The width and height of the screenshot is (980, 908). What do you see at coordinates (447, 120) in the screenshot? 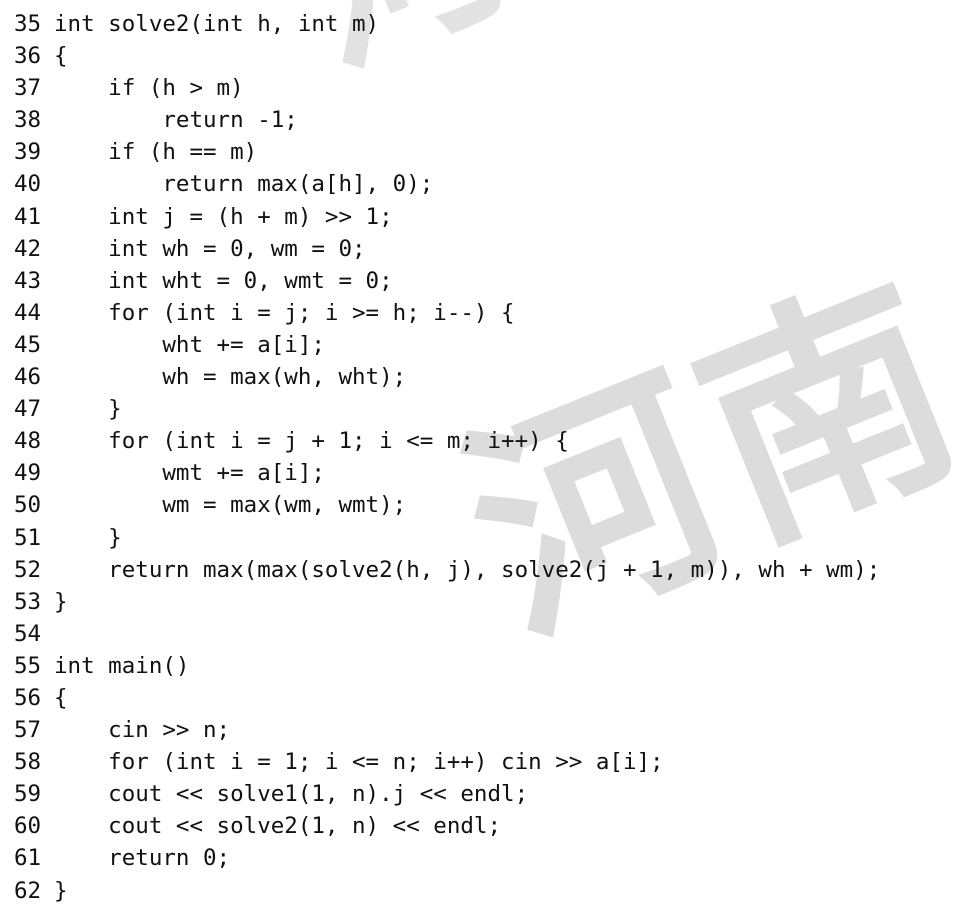
I see `code-line: 38 return -1;` at bounding box center [447, 120].